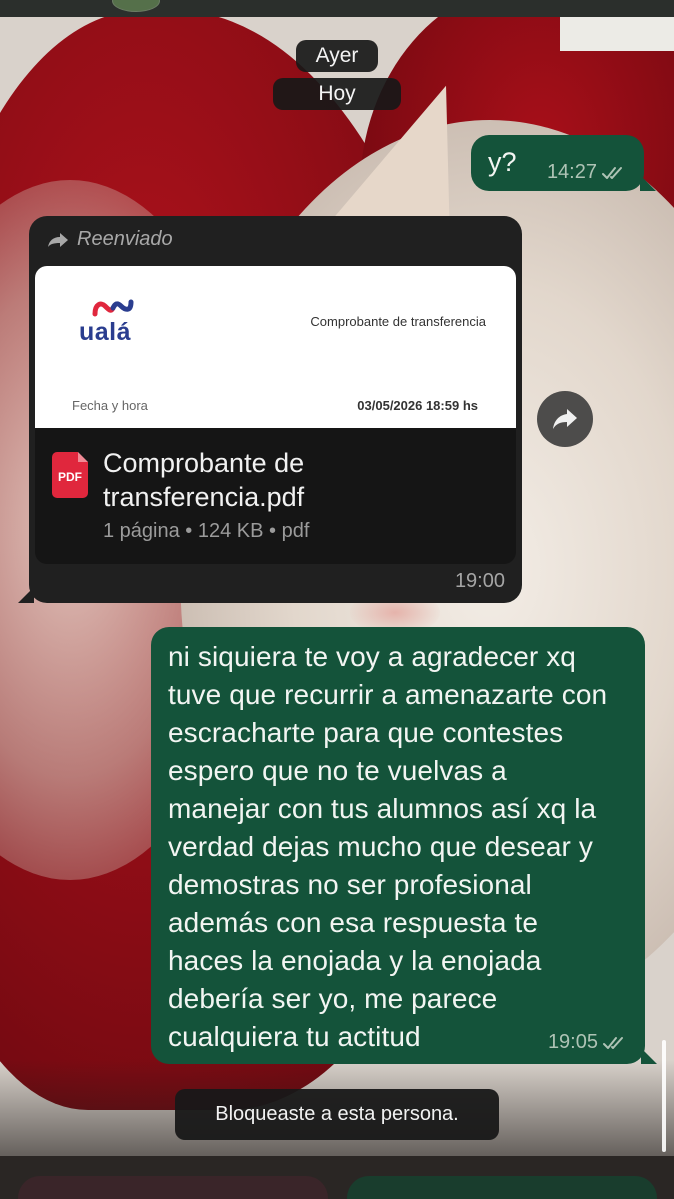  Describe the element at coordinates (502, 1187) in the screenshot. I see `unblock-button` at that location.